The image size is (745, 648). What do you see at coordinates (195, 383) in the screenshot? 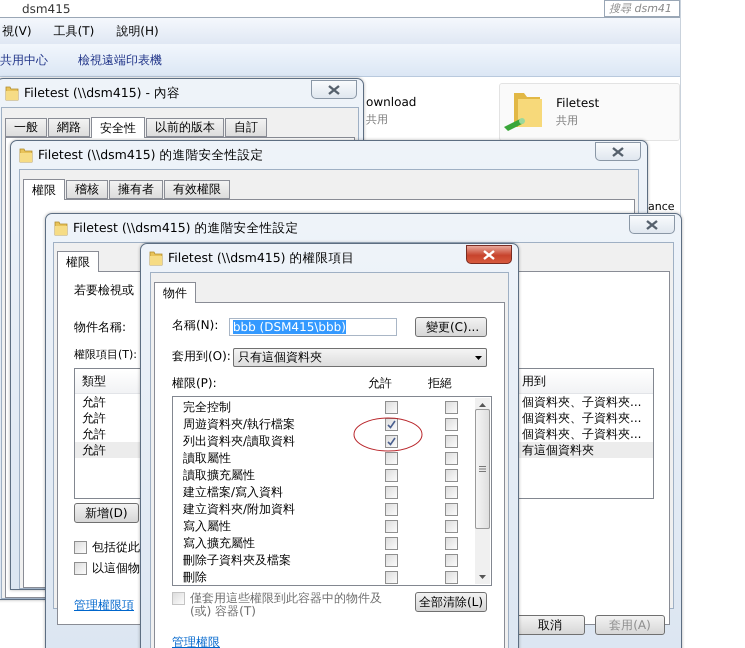
I see `permissions-label: 權限(P):` at bounding box center [195, 383].